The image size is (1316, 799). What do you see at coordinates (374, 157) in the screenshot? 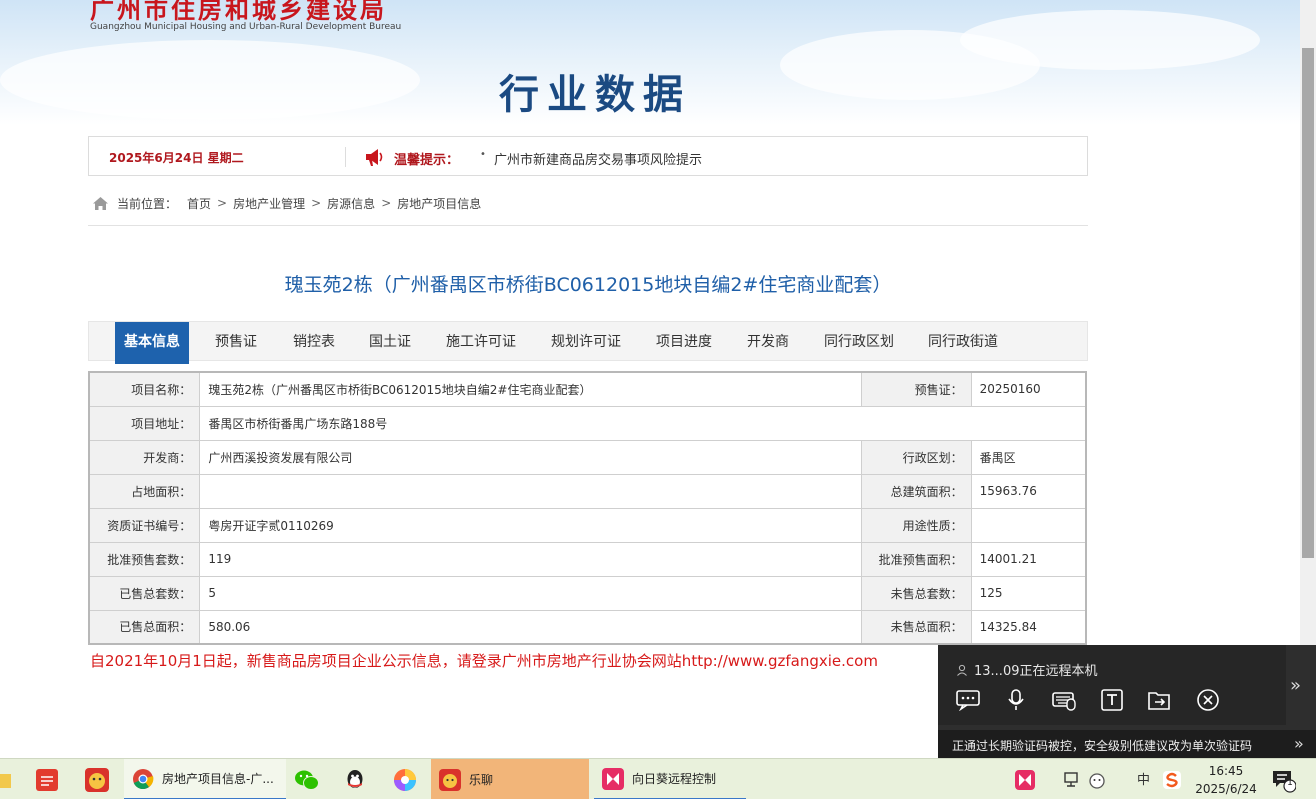
I see `megaphone-icon` at bounding box center [374, 157].